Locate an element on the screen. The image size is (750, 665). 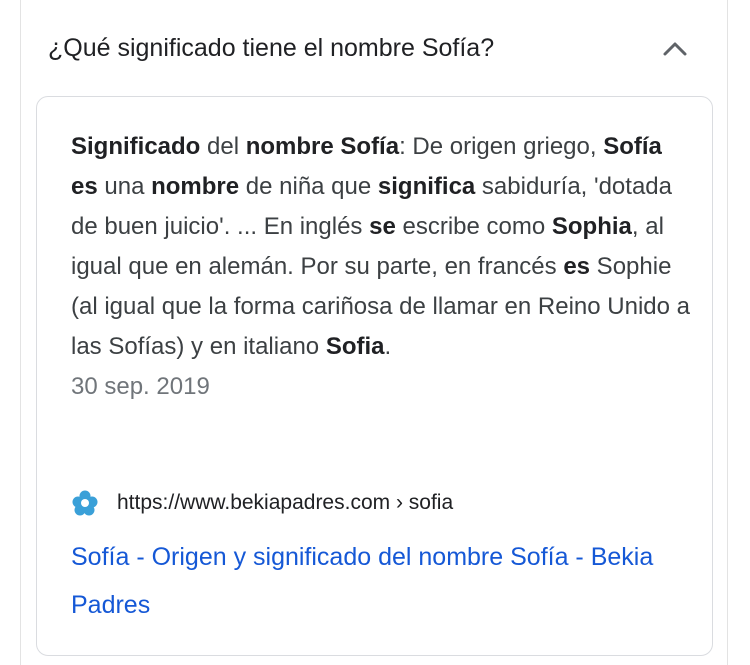
question-row: ¿Qué significado tiene el nombre Sofía? is located at coordinates (378, 48).